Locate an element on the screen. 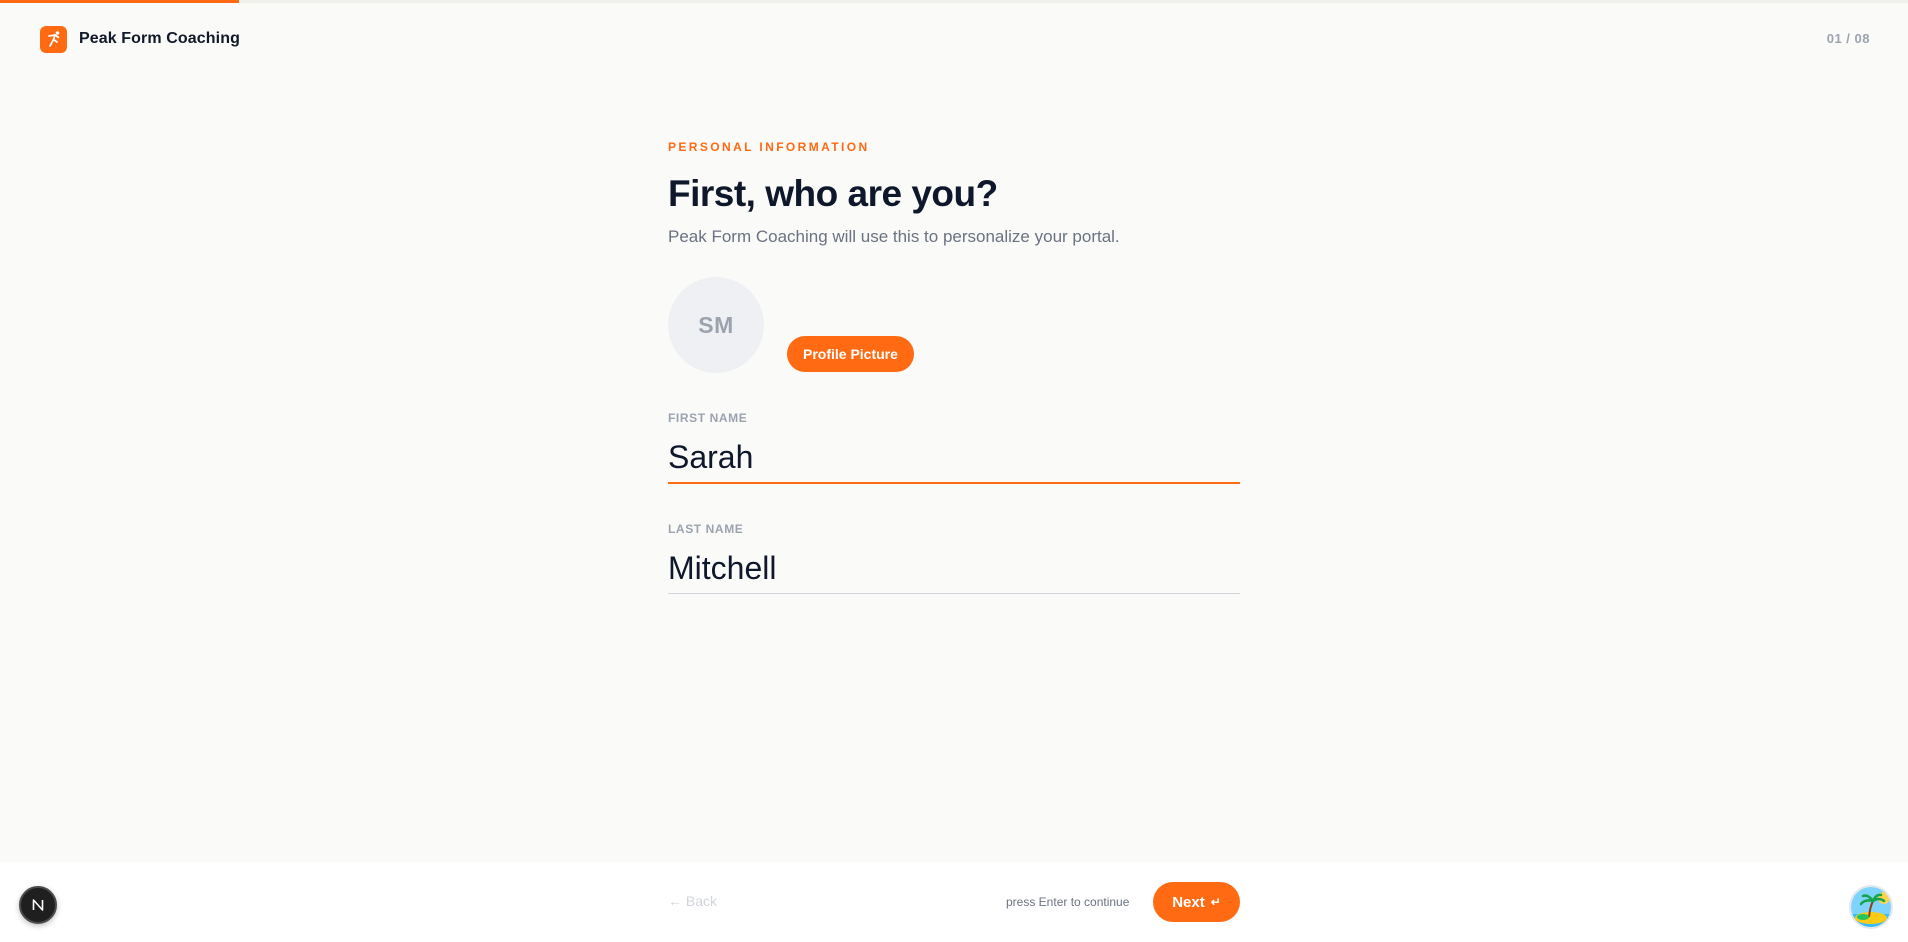 The width and height of the screenshot is (1908, 942). avatar: SM is located at coordinates (716, 325).